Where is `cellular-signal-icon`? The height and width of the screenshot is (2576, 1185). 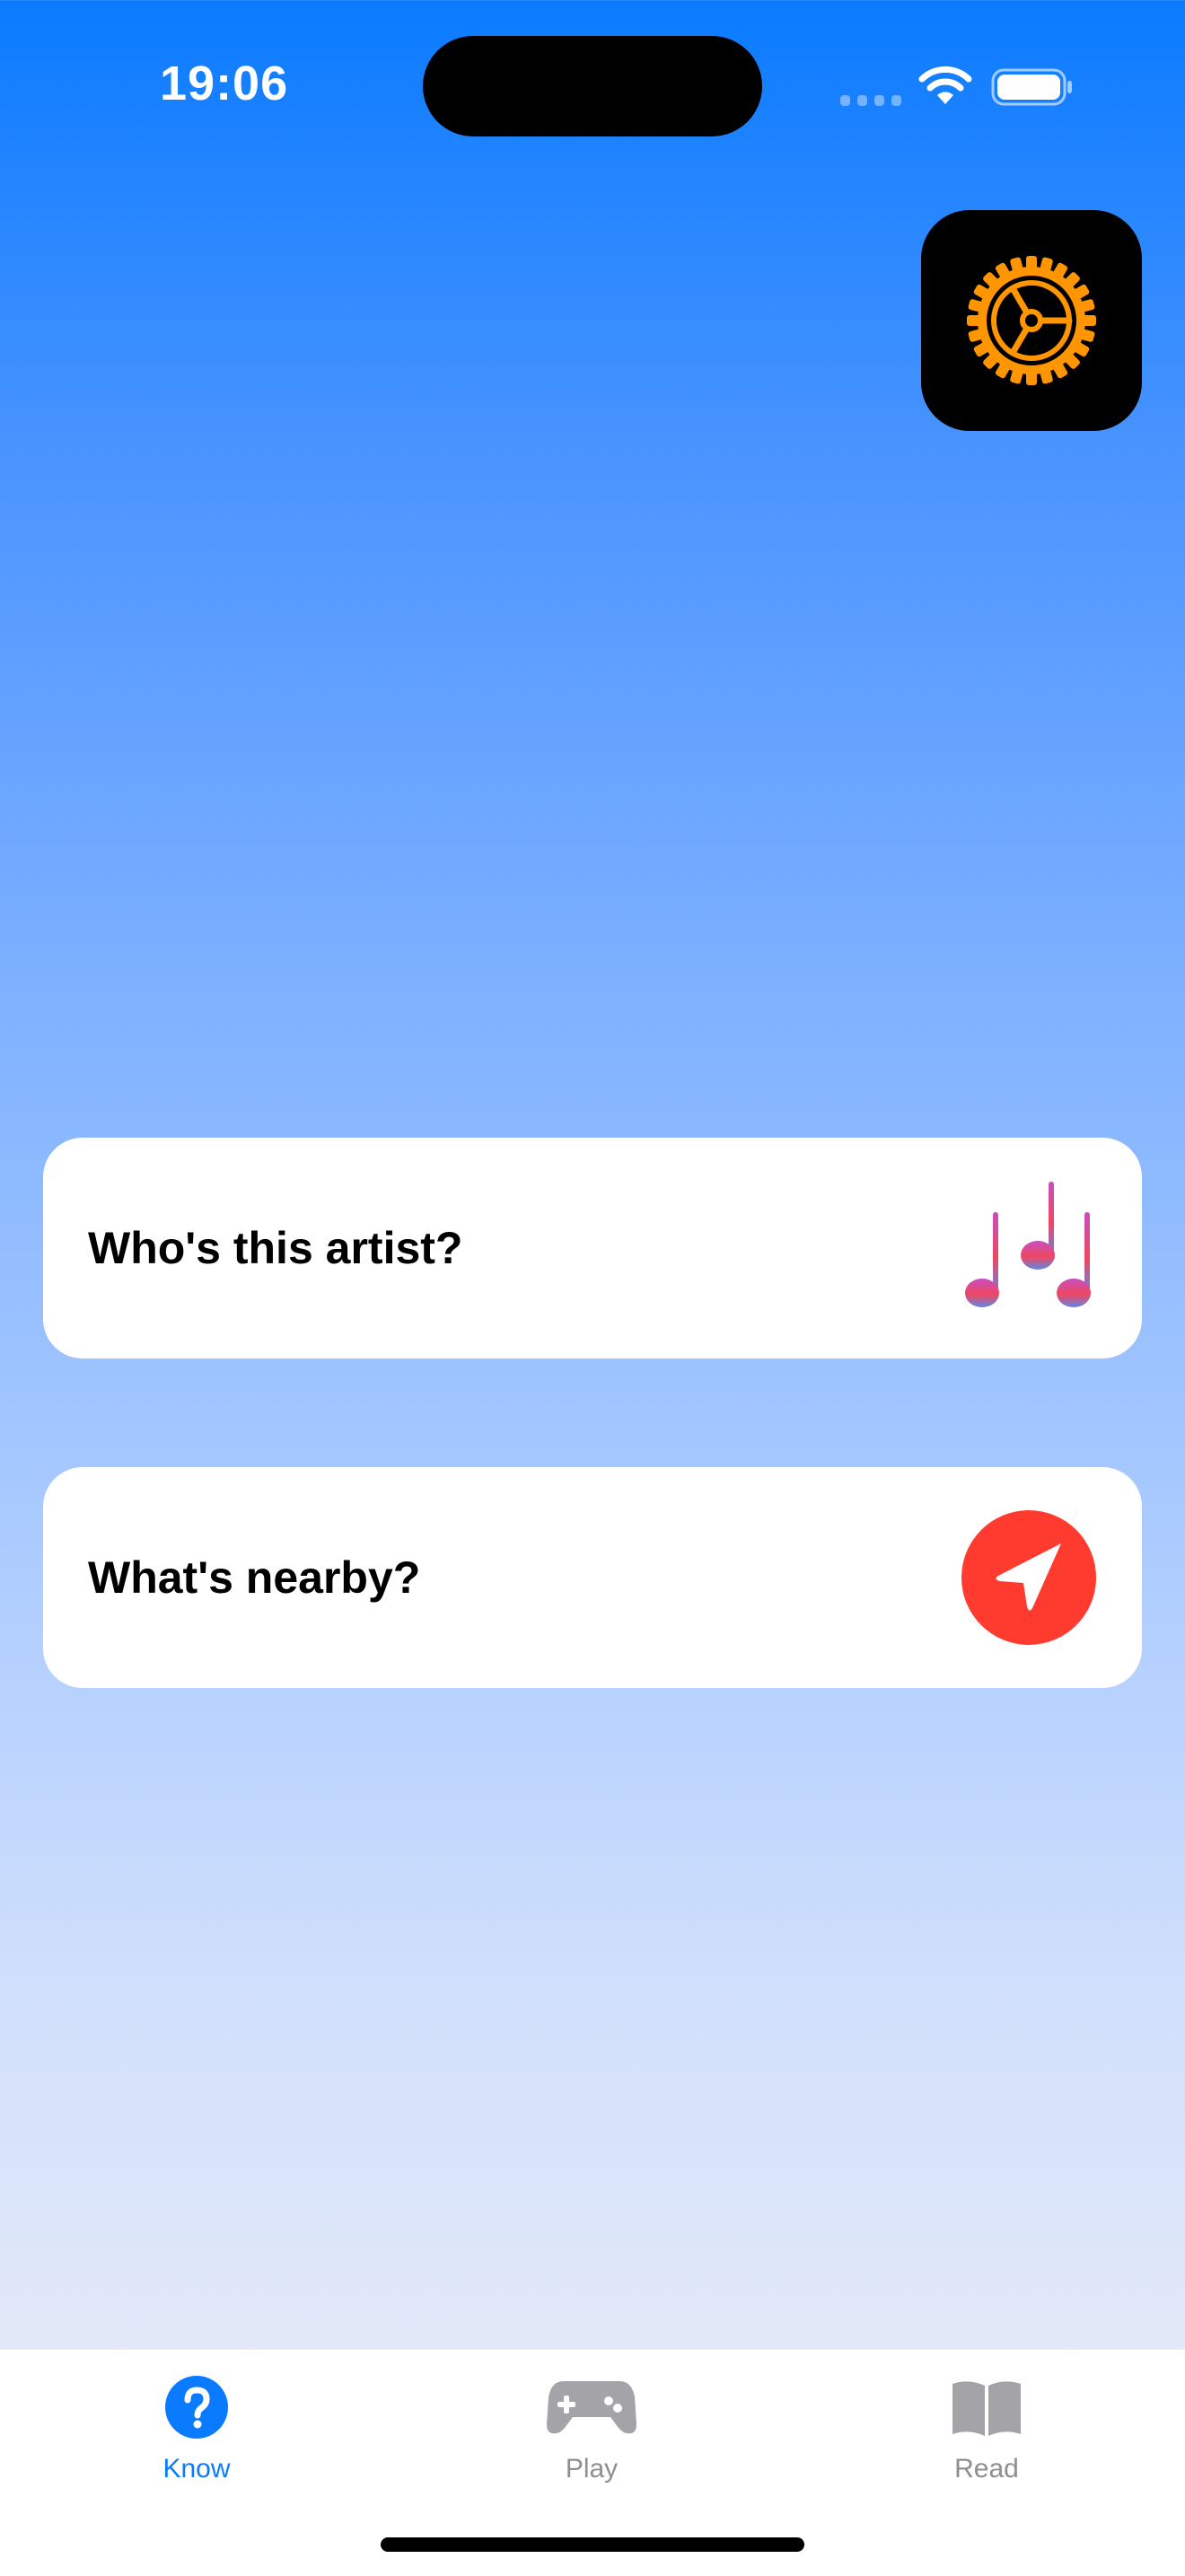 cellular-signal-icon is located at coordinates (870, 100).